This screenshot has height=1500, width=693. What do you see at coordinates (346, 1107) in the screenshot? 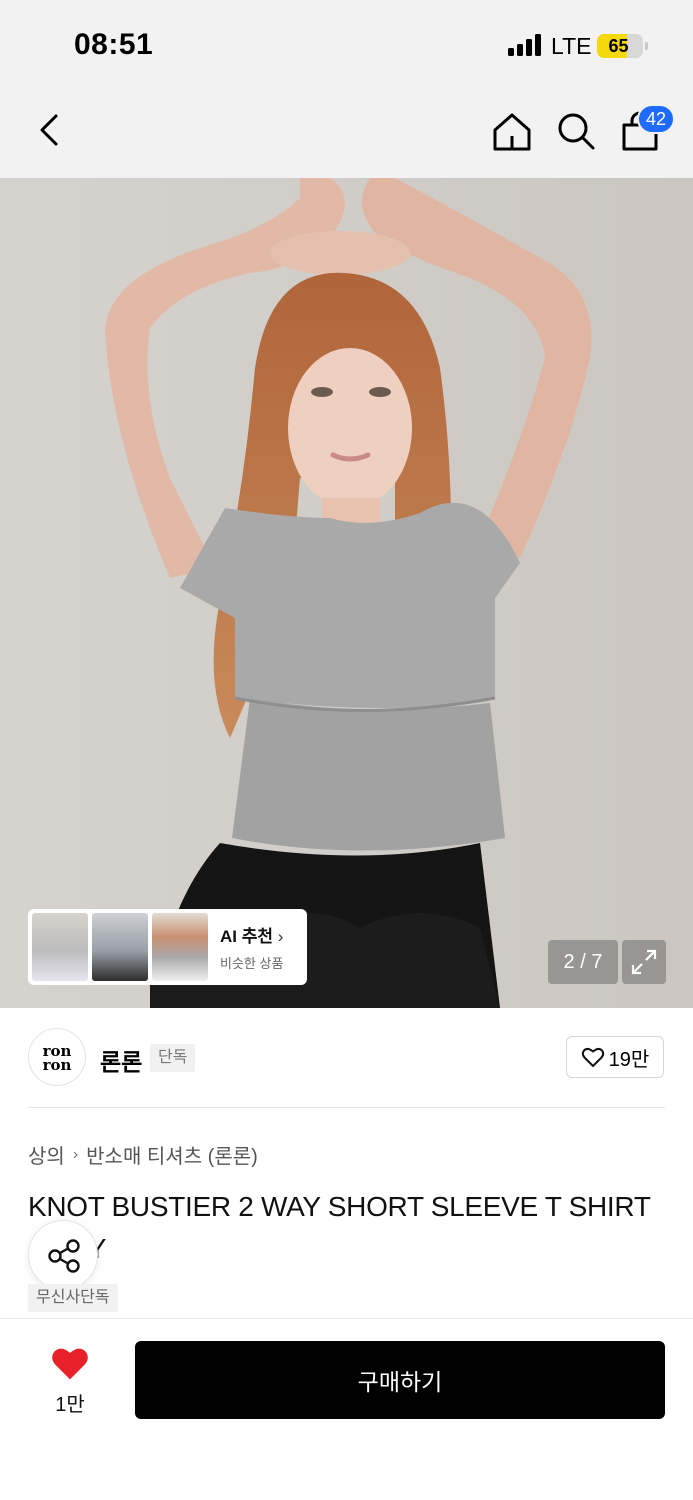
I see `section-divider` at bounding box center [346, 1107].